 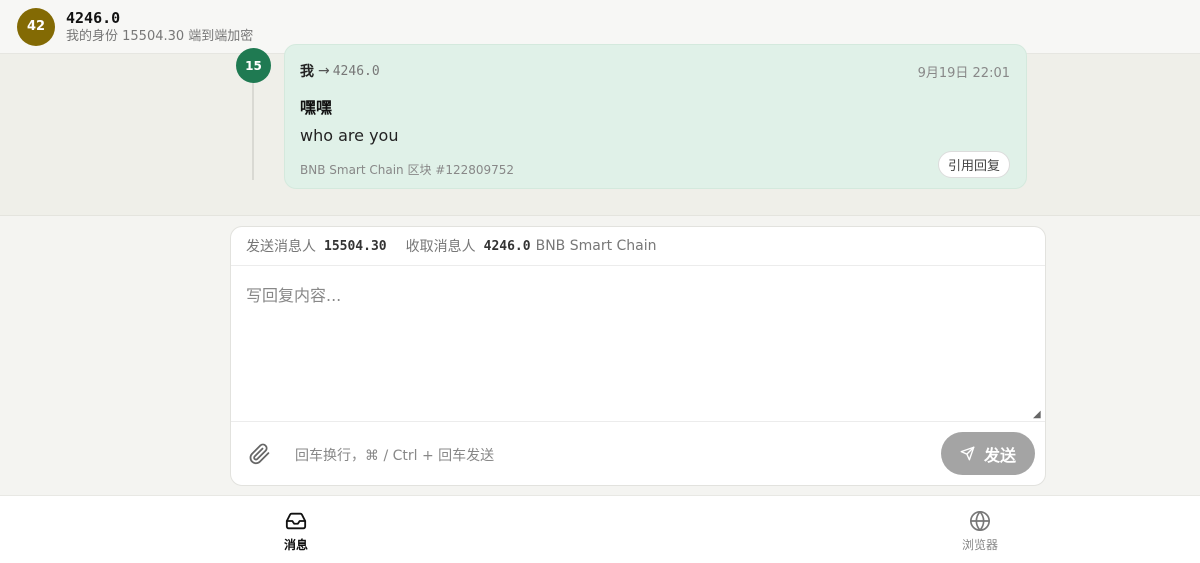 What do you see at coordinates (395, 456) in the screenshot?
I see `send-shortcut-hint: 回车换行，⌘ / Ctrl + 回车发送` at bounding box center [395, 456].